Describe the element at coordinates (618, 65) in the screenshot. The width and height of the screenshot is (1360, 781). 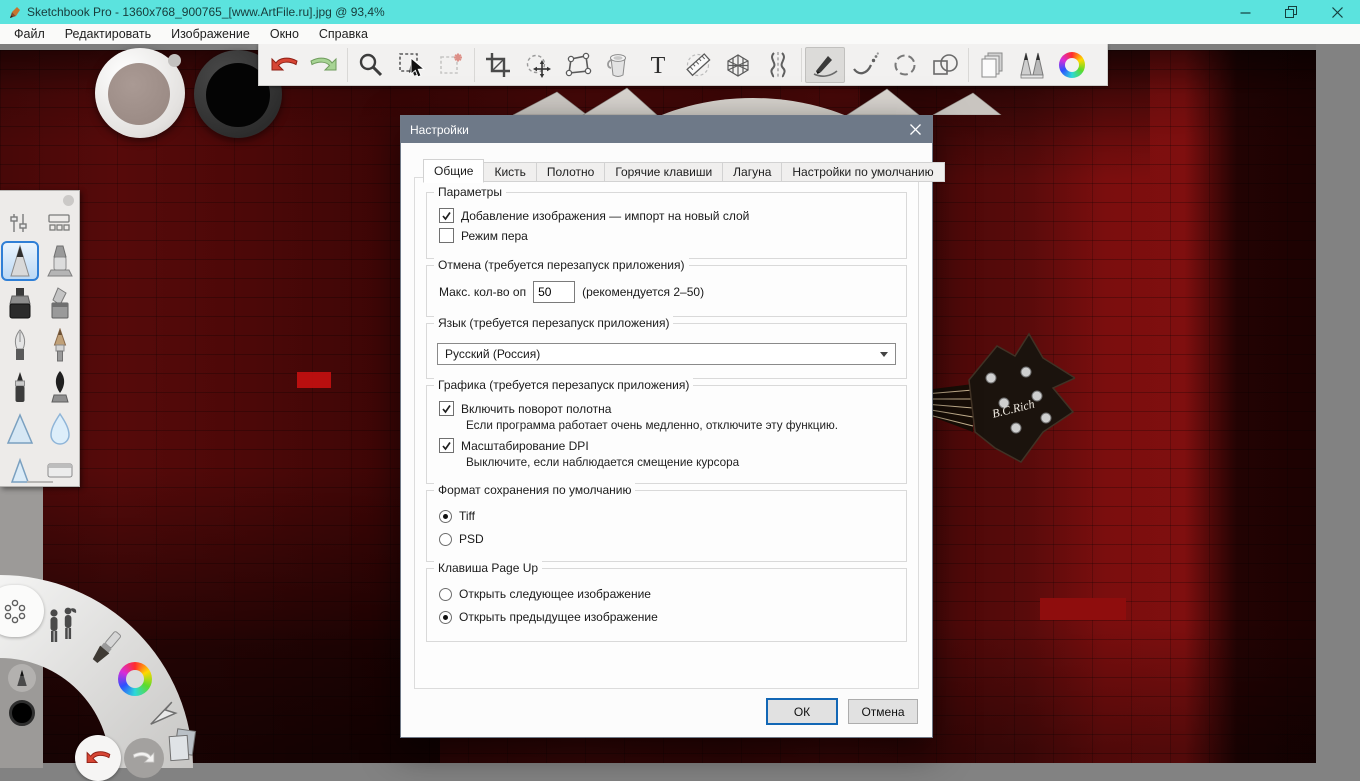
I see `fill-button` at that location.